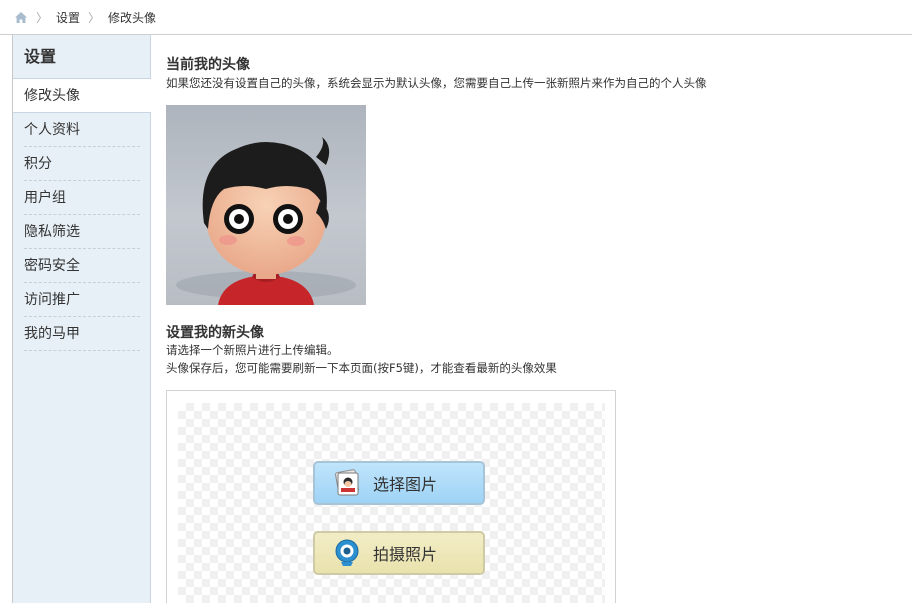 This screenshot has width=912, height=603. I want to click on breadcrumb: 〉 设置 〉 修改头像, so click(456, 17).